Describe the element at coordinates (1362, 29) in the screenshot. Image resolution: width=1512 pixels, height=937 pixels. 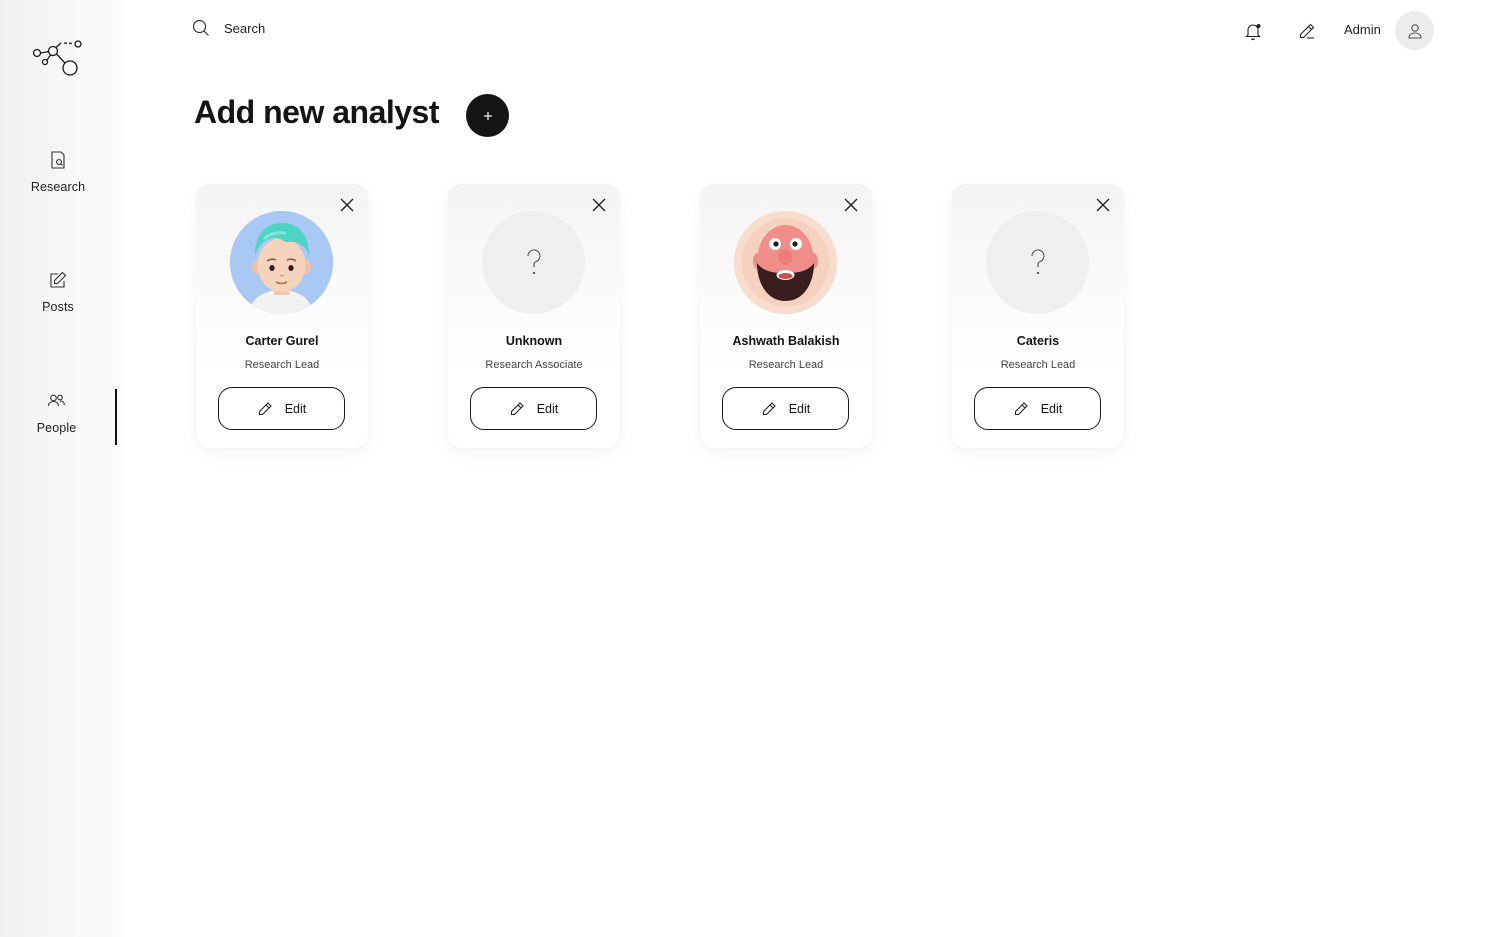
I see `admin-label: Admin` at that location.